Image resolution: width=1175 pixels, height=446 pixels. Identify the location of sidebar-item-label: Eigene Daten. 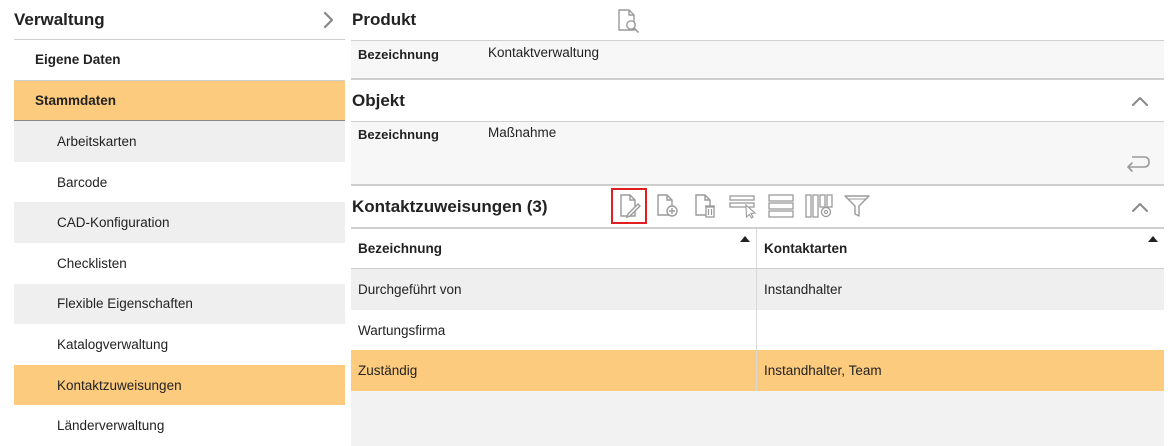
(78, 60).